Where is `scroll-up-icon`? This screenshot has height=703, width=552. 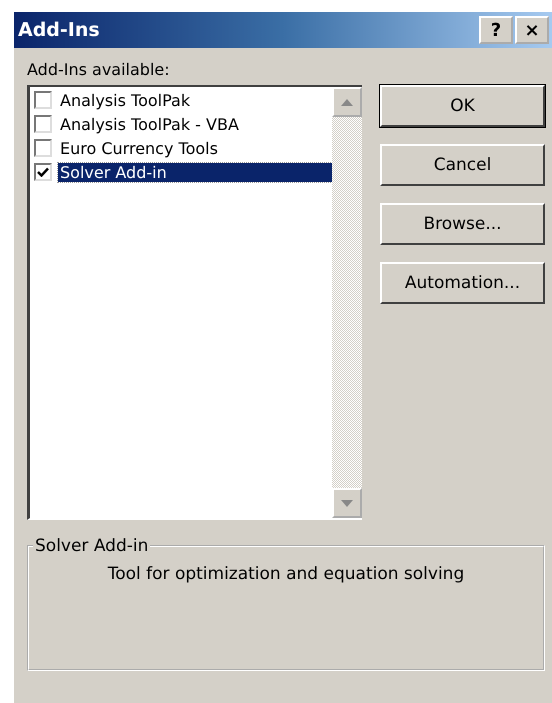
scroll-up-icon is located at coordinates (347, 102).